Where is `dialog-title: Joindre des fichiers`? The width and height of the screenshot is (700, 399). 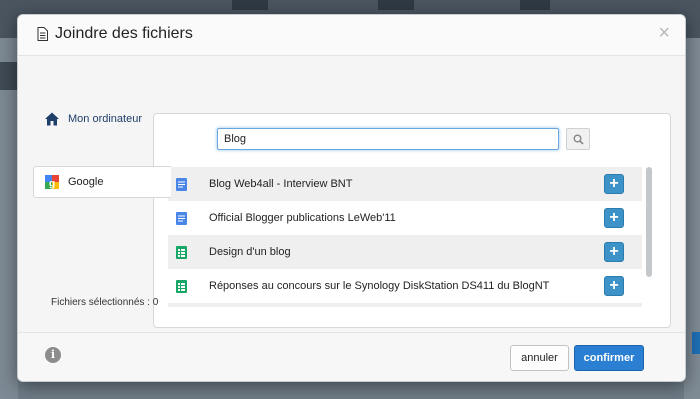 dialog-title: Joindre des fichiers is located at coordinates (124, 33).